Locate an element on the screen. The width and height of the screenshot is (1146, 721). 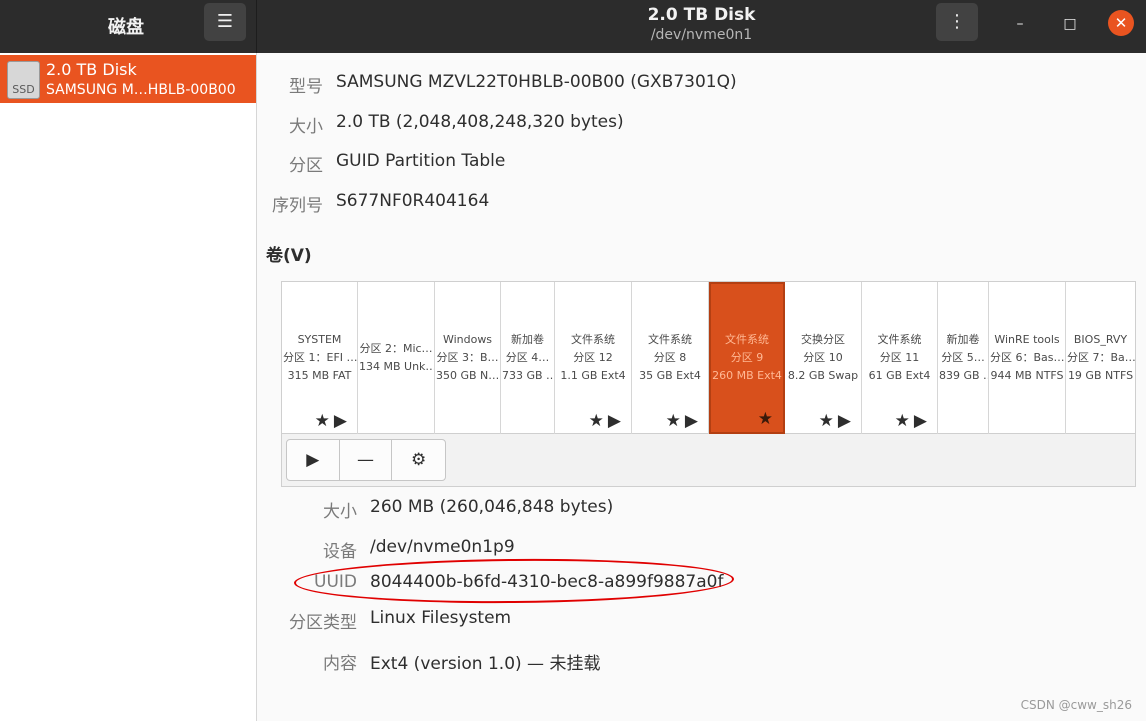
delete-partition-button: — is located at coordinates (366, 460).